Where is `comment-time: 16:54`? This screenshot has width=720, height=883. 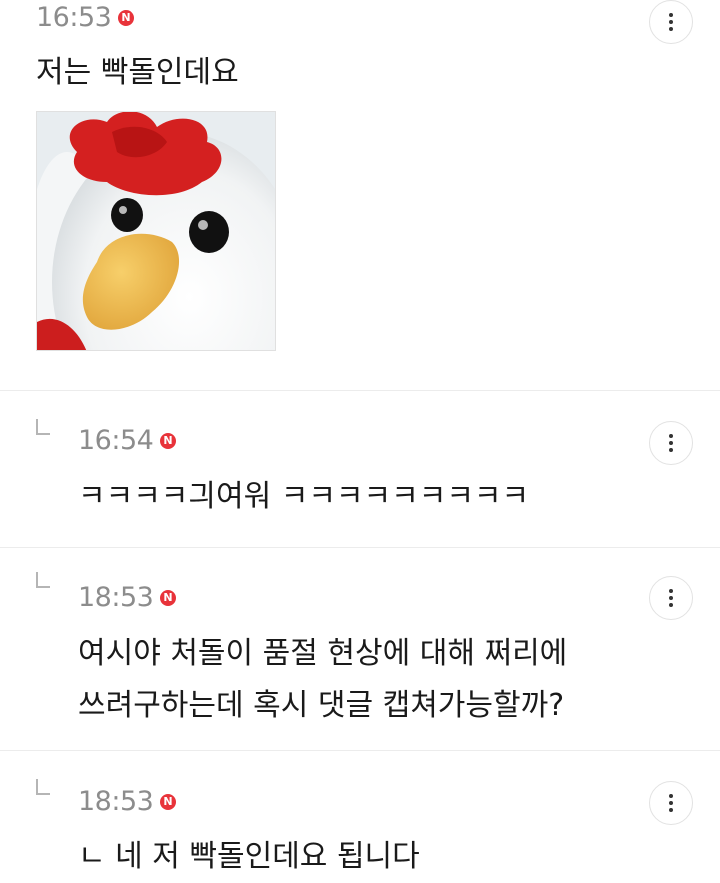 comment-time: 16:54 is located at coordinates (116, 440).